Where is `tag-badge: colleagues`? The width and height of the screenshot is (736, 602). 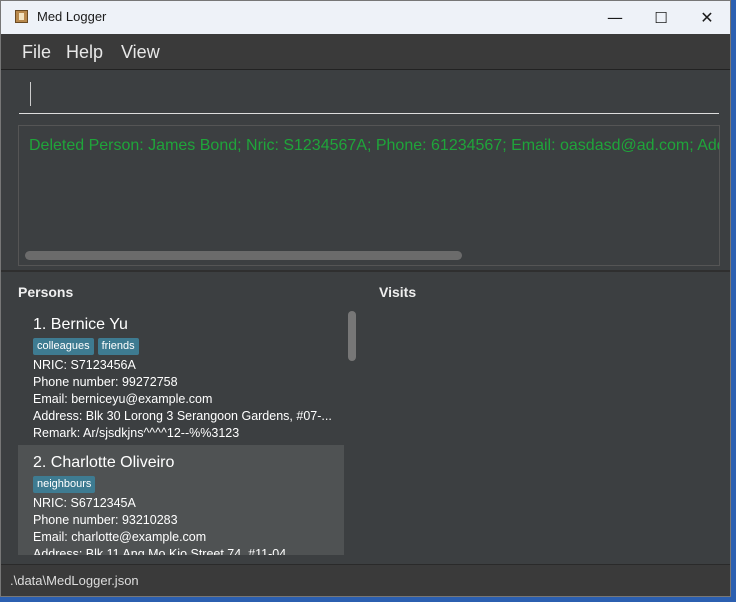 tag-badge: colleagues is located at coordinates (63, 346).